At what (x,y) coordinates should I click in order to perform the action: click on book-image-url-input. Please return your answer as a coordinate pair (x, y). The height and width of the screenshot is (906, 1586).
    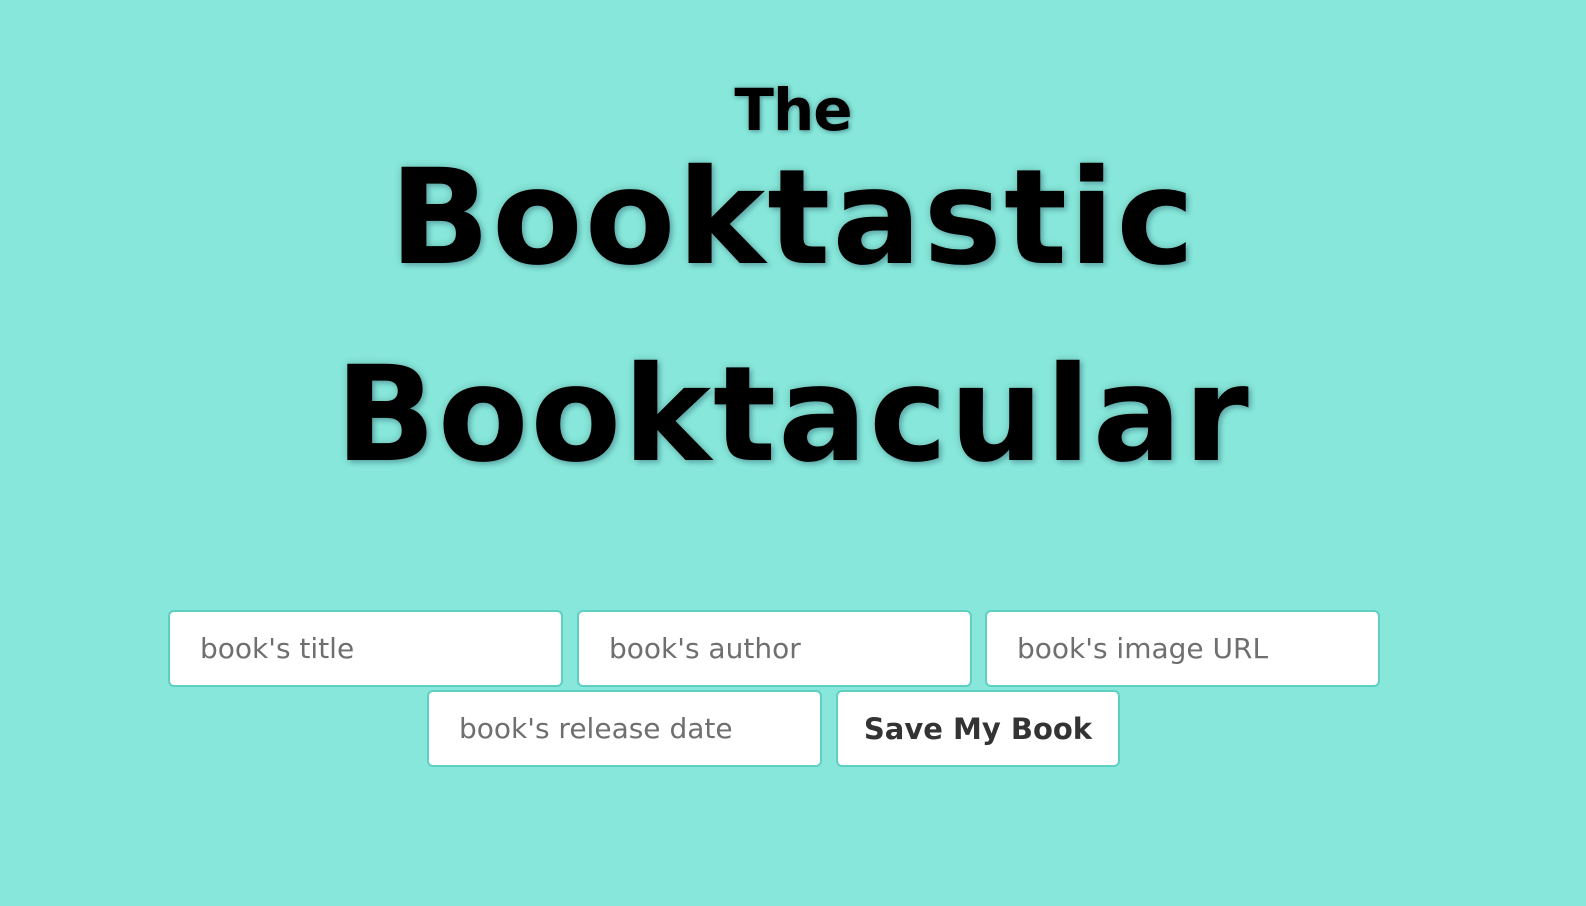
    Looking at the image, I should click on (1182, 648).